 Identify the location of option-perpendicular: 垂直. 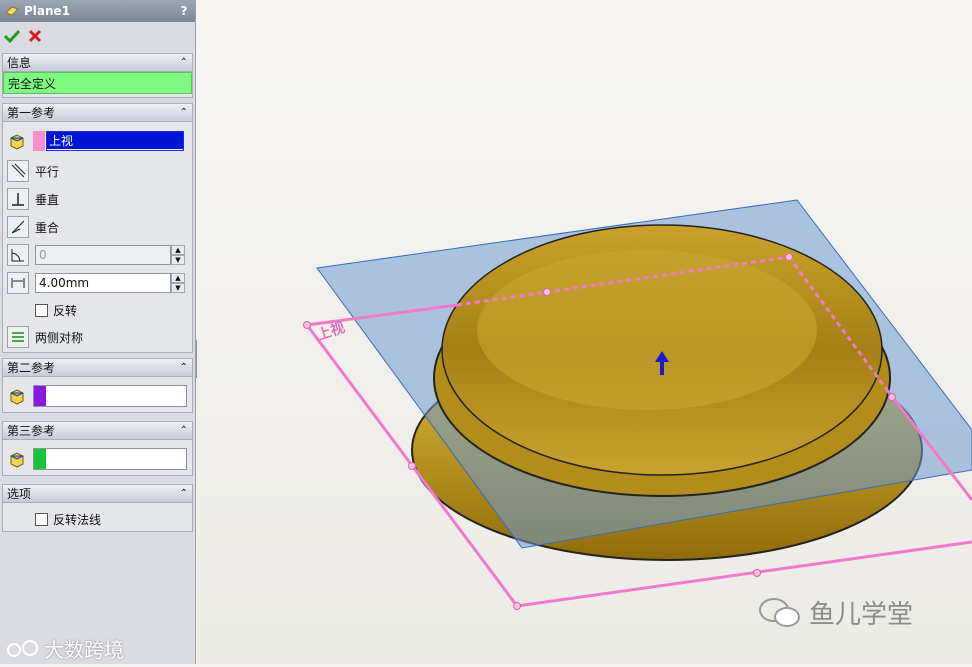
(33, 199).